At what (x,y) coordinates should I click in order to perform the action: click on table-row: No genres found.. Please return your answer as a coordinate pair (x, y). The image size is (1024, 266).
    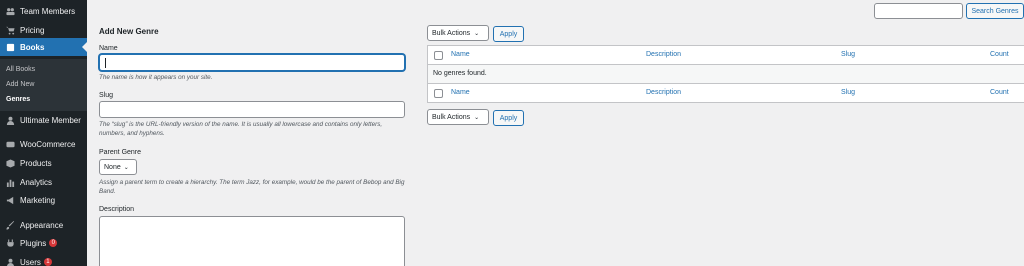
    Looking at the image, I should click on (726, 74).